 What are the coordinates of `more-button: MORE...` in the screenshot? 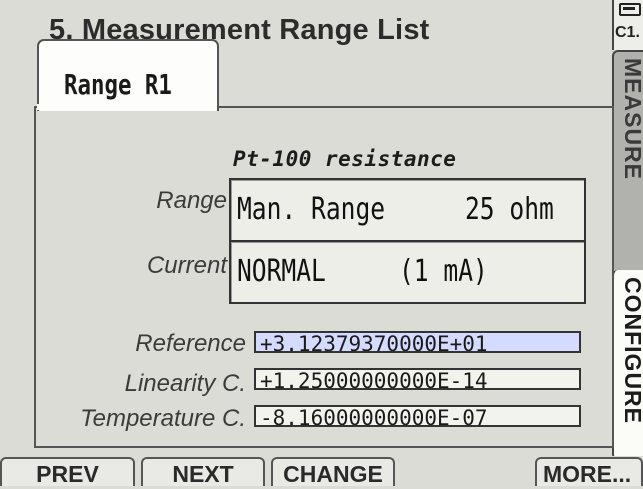 It's located at (589, 472).